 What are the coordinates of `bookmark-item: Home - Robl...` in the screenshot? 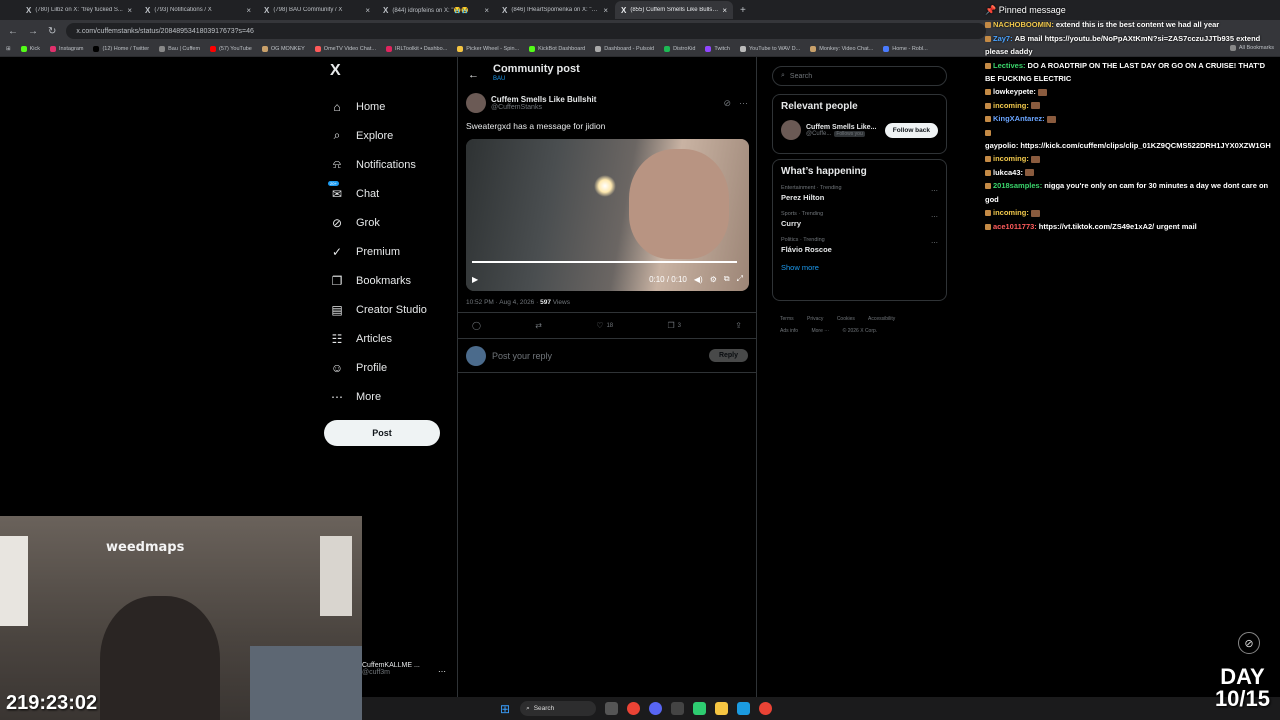 It's located at (905, 49).